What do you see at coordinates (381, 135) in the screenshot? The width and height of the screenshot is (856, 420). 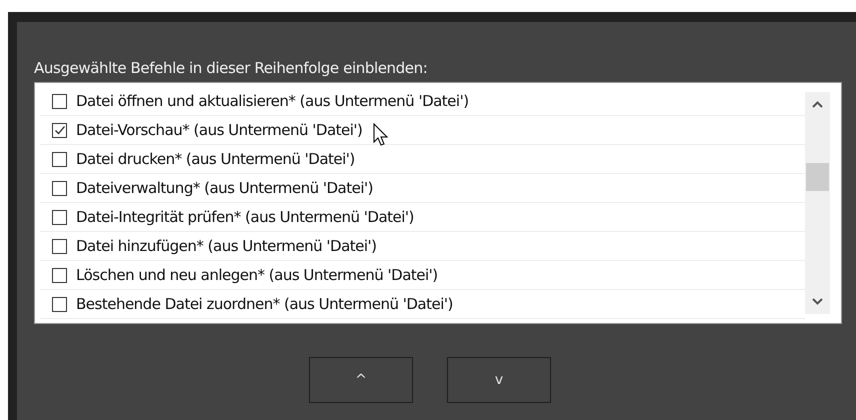 I see `mouse-pointer-icon` at bounding box center [381, 135].